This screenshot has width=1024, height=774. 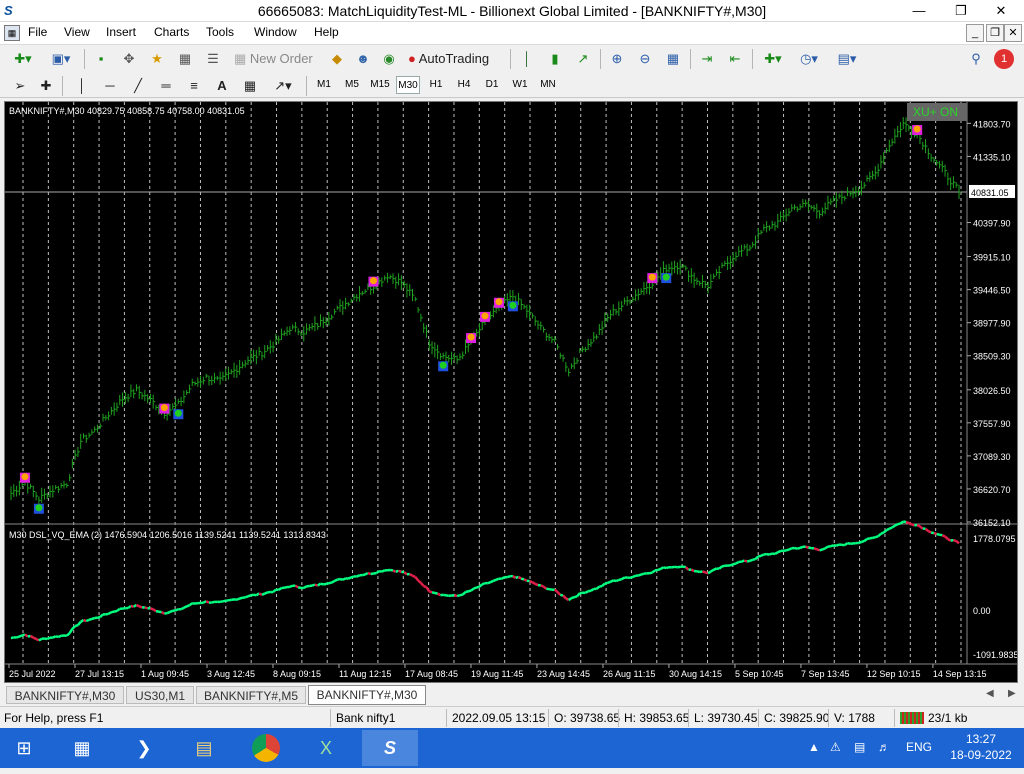 What do you see at coordinates (144, 748) in the screenshot?
I see `powershell-icon: ❯` at bounding box center [144, 748].